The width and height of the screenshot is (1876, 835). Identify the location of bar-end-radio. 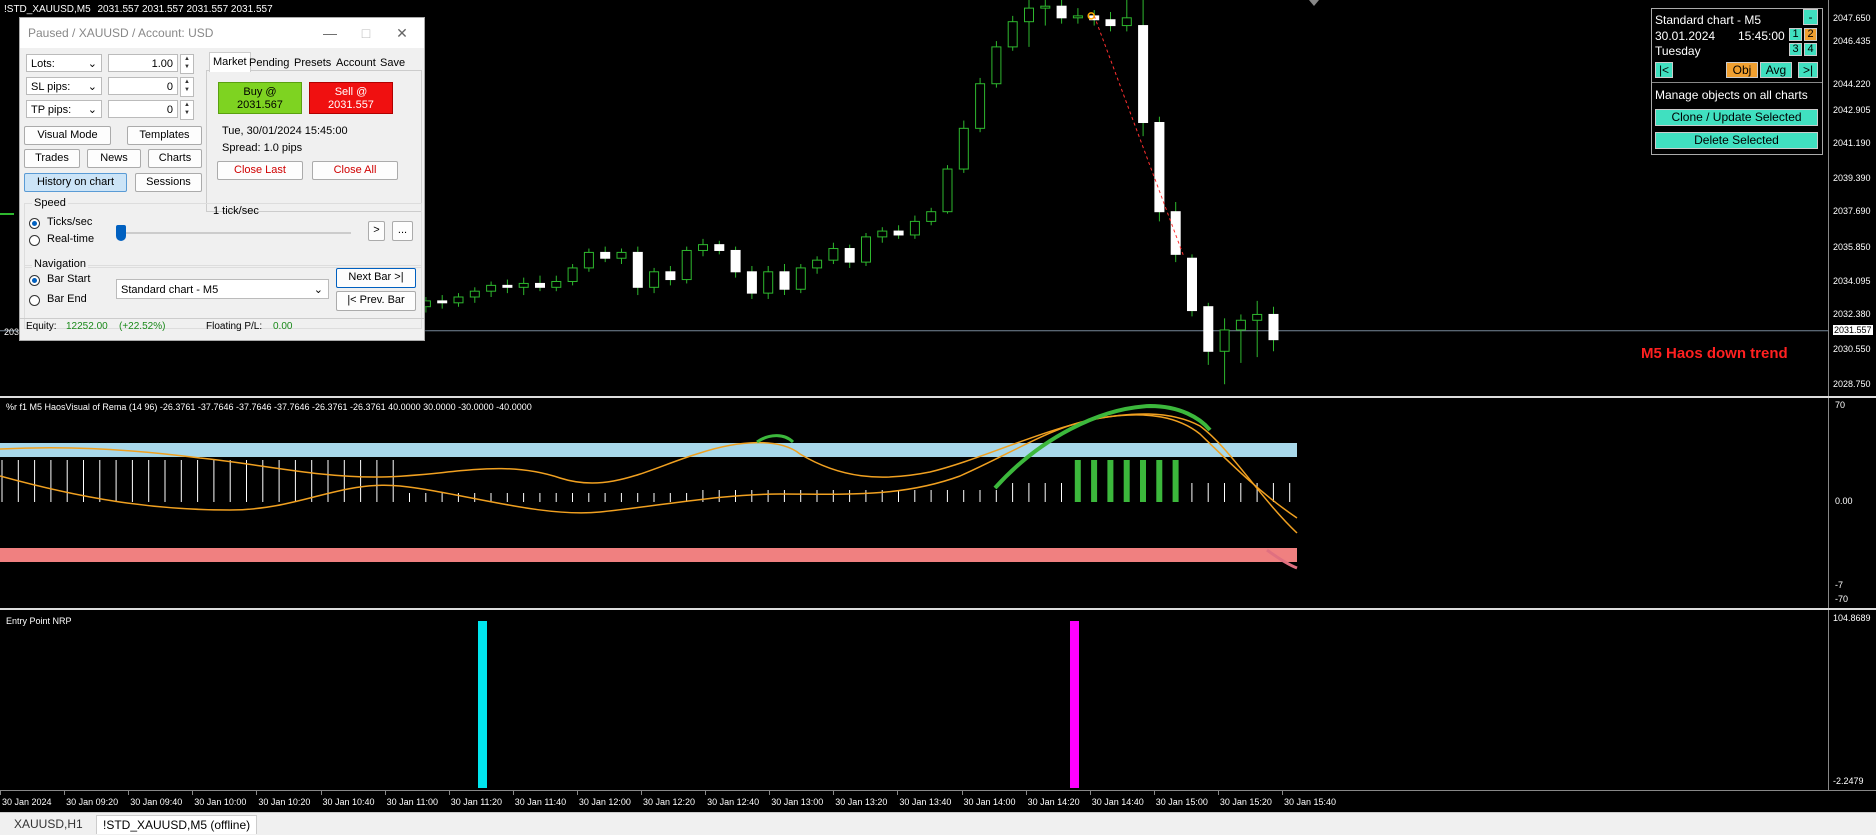
(34, 300).